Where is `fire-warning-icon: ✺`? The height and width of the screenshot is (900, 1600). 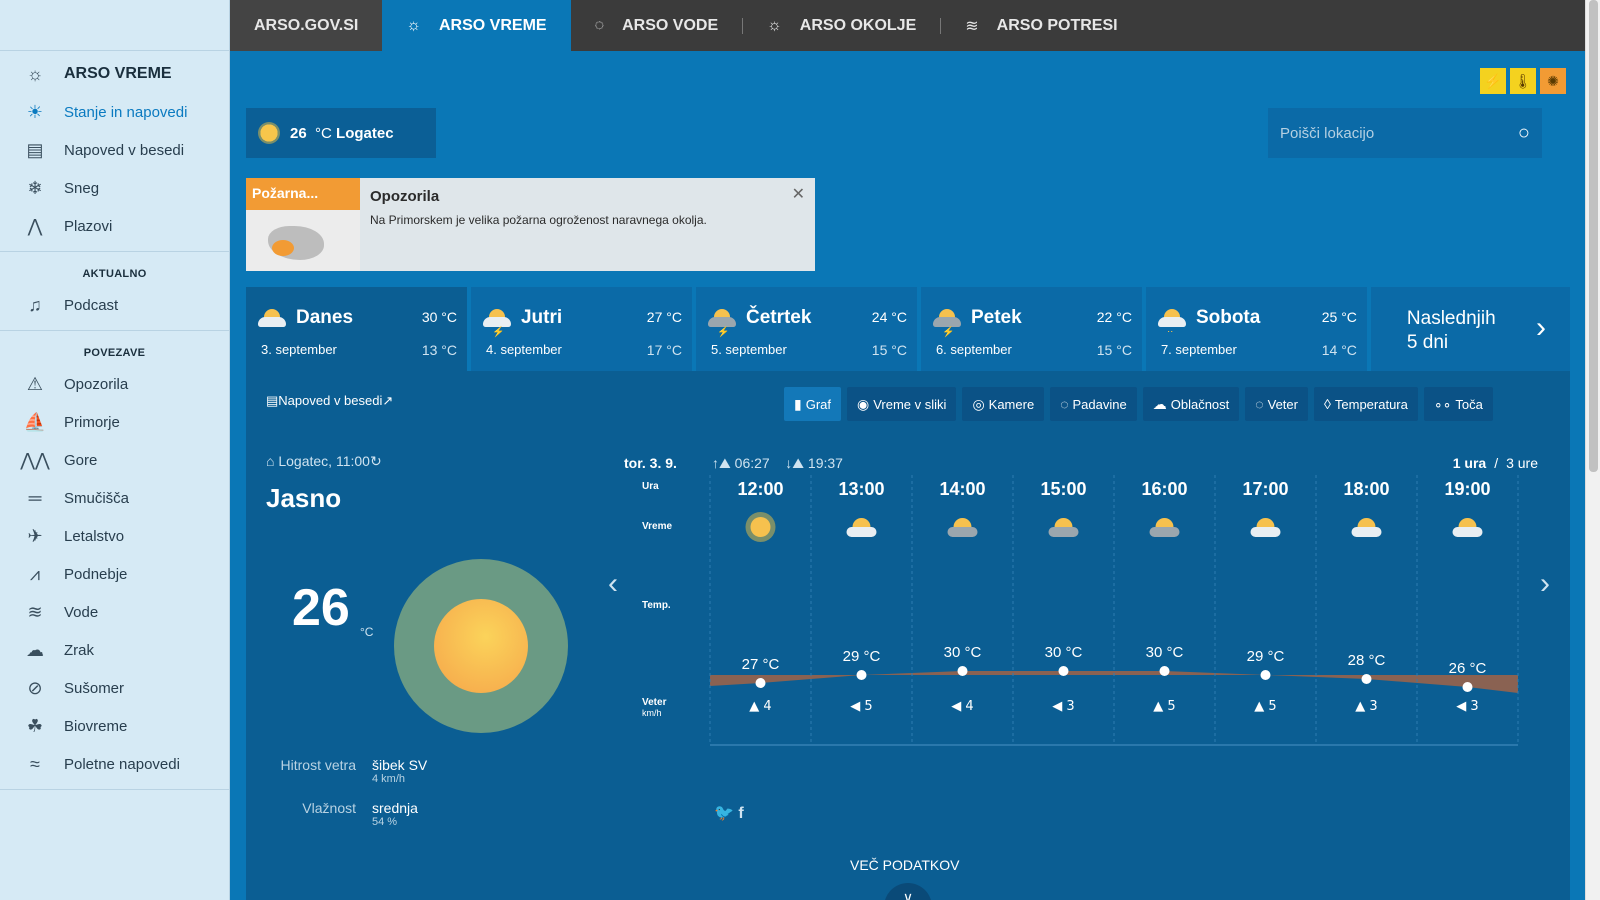 fire-warning-icon: ✺ is located at coordinates (1553, 81).